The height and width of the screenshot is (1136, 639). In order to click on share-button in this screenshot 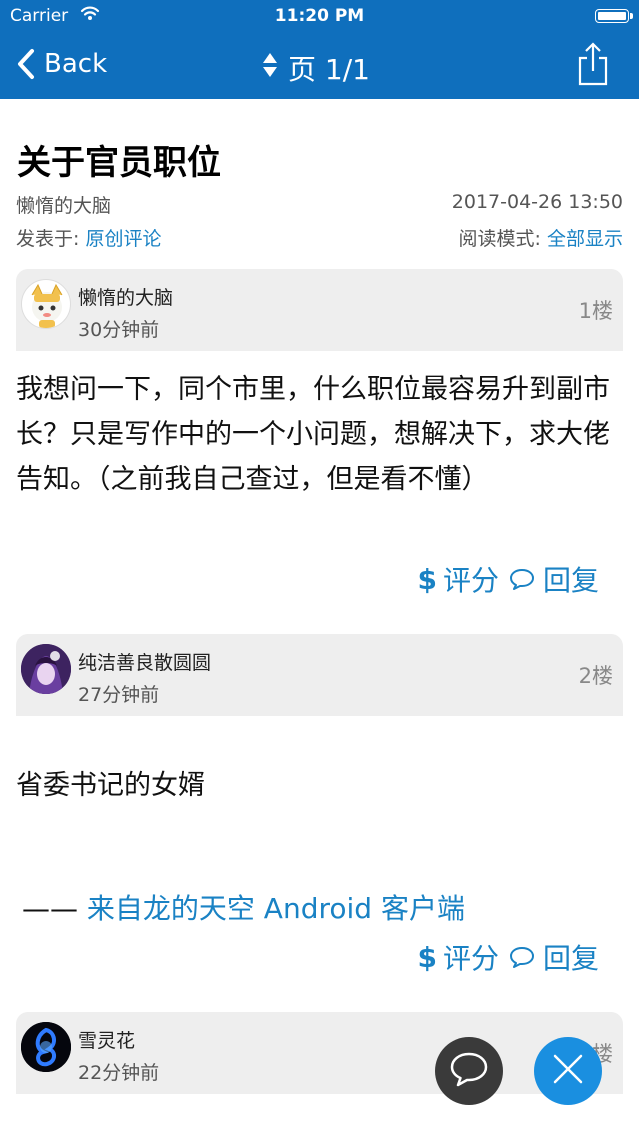, I will do `click(593, 66)`.